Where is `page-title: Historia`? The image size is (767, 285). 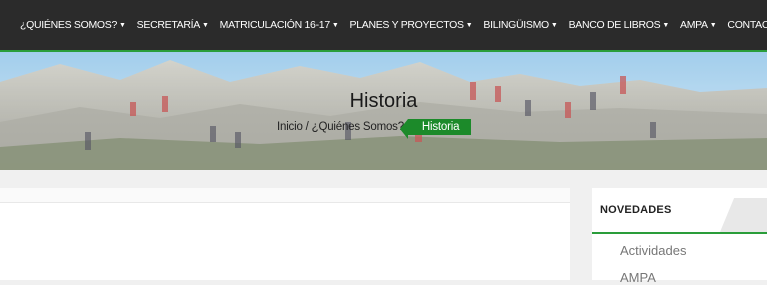 page-title: Historia is located at coordinates (383, 101).